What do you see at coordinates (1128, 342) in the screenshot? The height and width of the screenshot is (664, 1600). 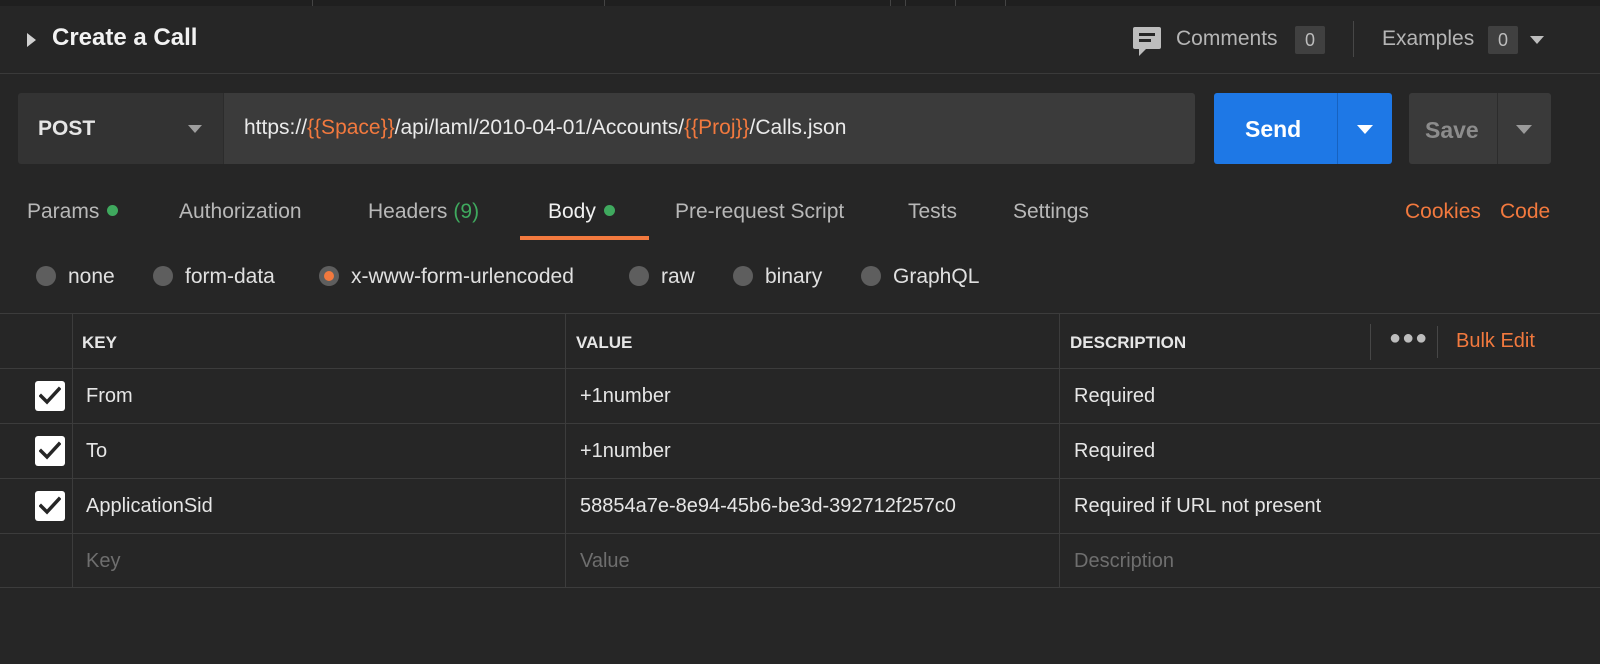 I see `column-header-description: DESCRIPTION` at bounding box center [1128, 342].